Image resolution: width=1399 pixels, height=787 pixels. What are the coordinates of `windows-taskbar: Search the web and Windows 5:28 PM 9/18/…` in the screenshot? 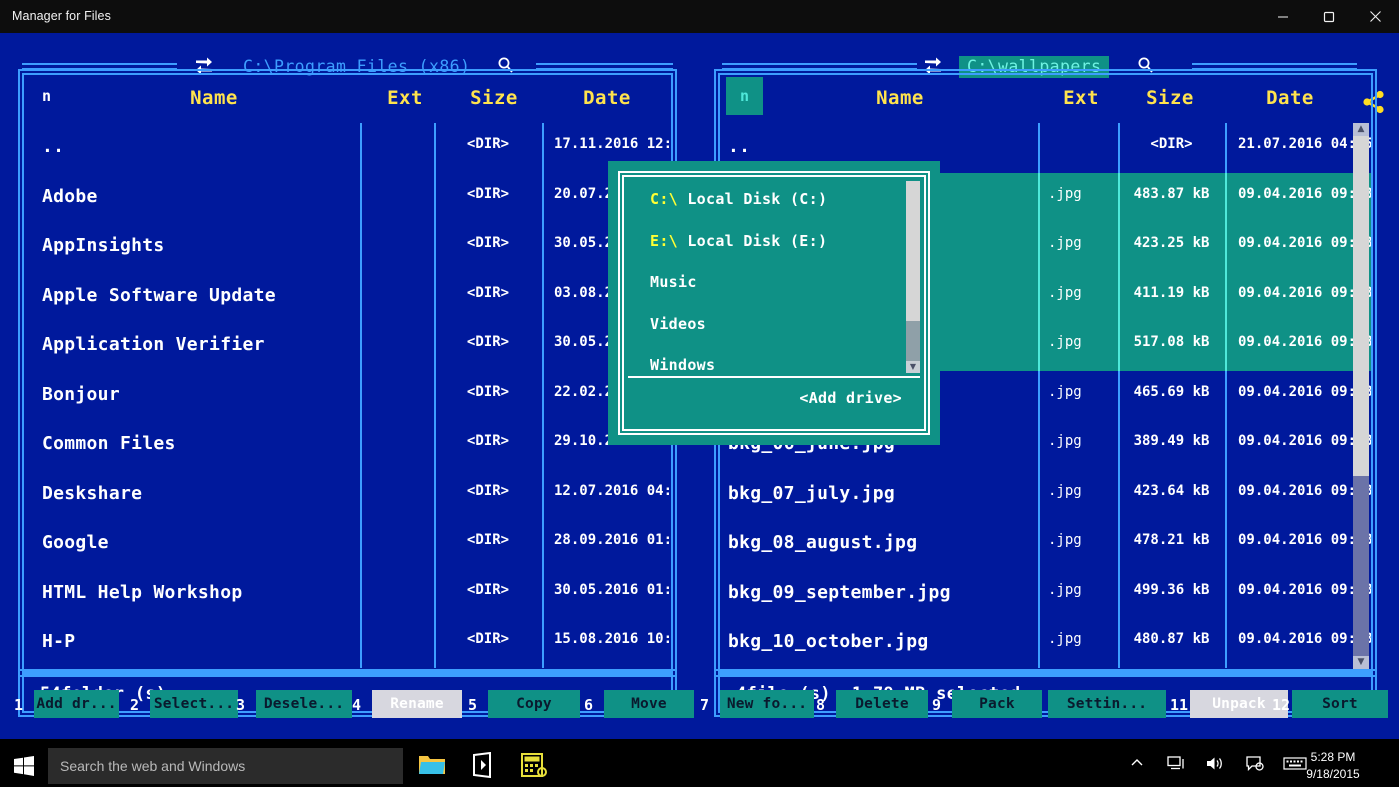 It's located at (699, 766).